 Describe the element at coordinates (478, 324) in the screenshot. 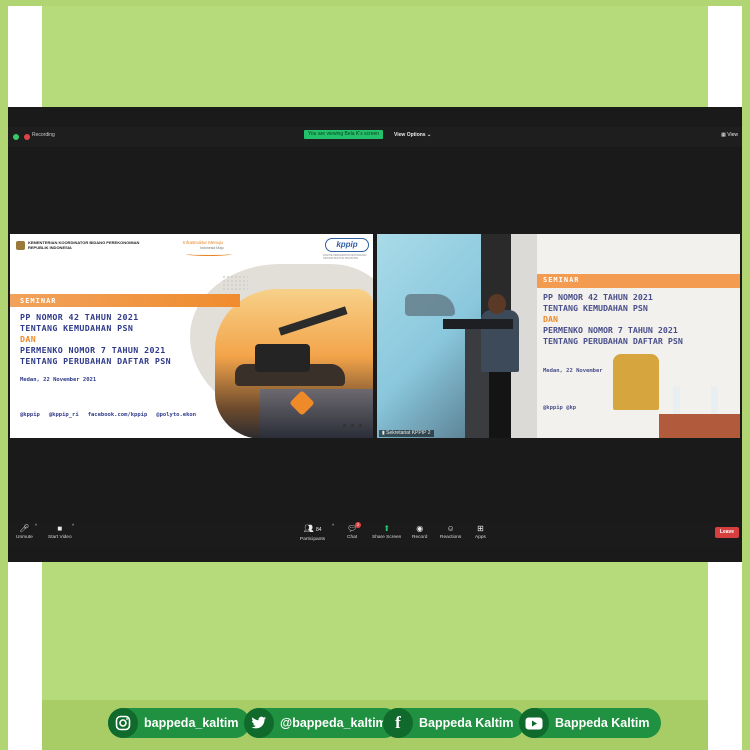

I see `podium-top` at that location.